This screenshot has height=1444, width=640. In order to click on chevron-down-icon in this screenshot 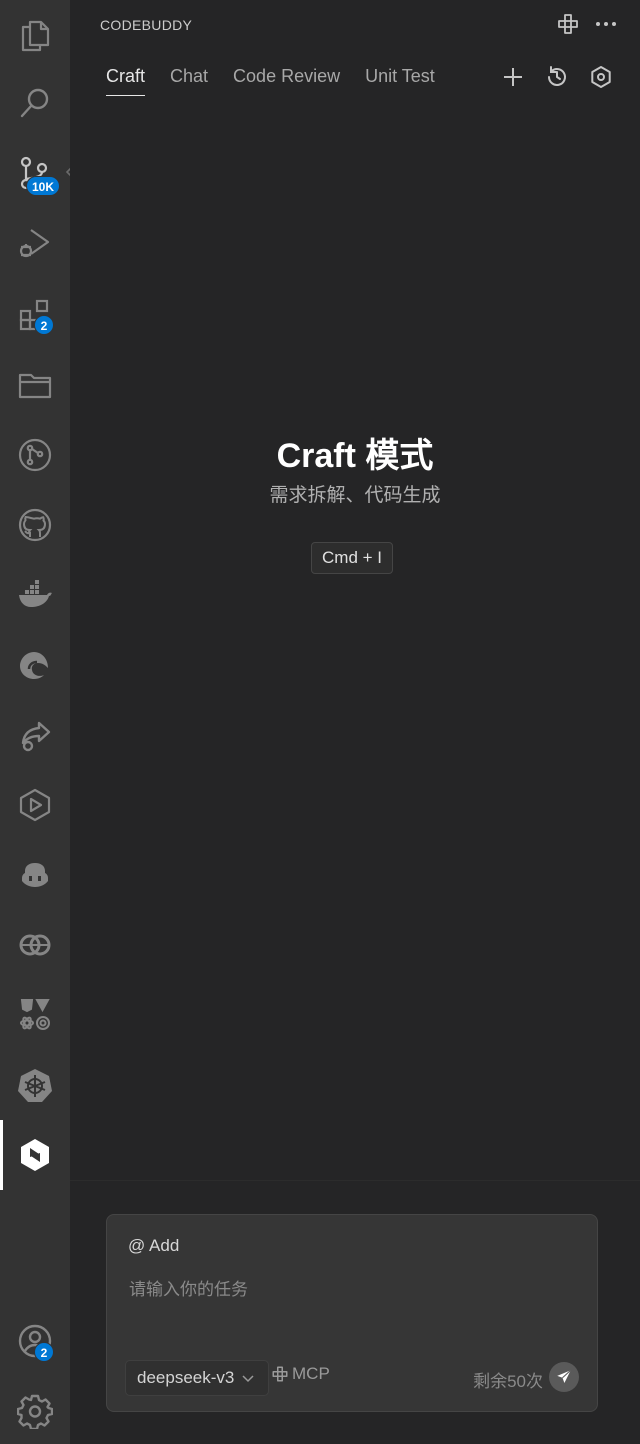, I will do `click(248, 1379)`.